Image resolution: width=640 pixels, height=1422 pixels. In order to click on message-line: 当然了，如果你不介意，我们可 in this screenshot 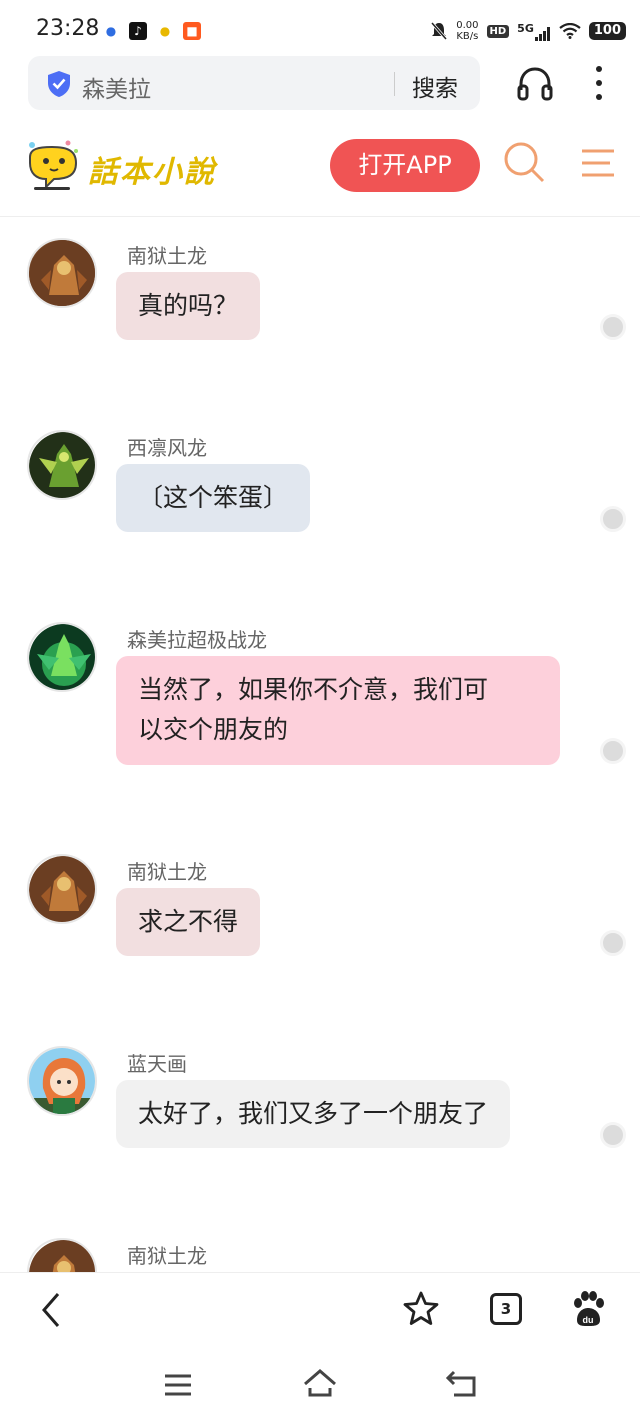, I will do `click(313, 689)`.